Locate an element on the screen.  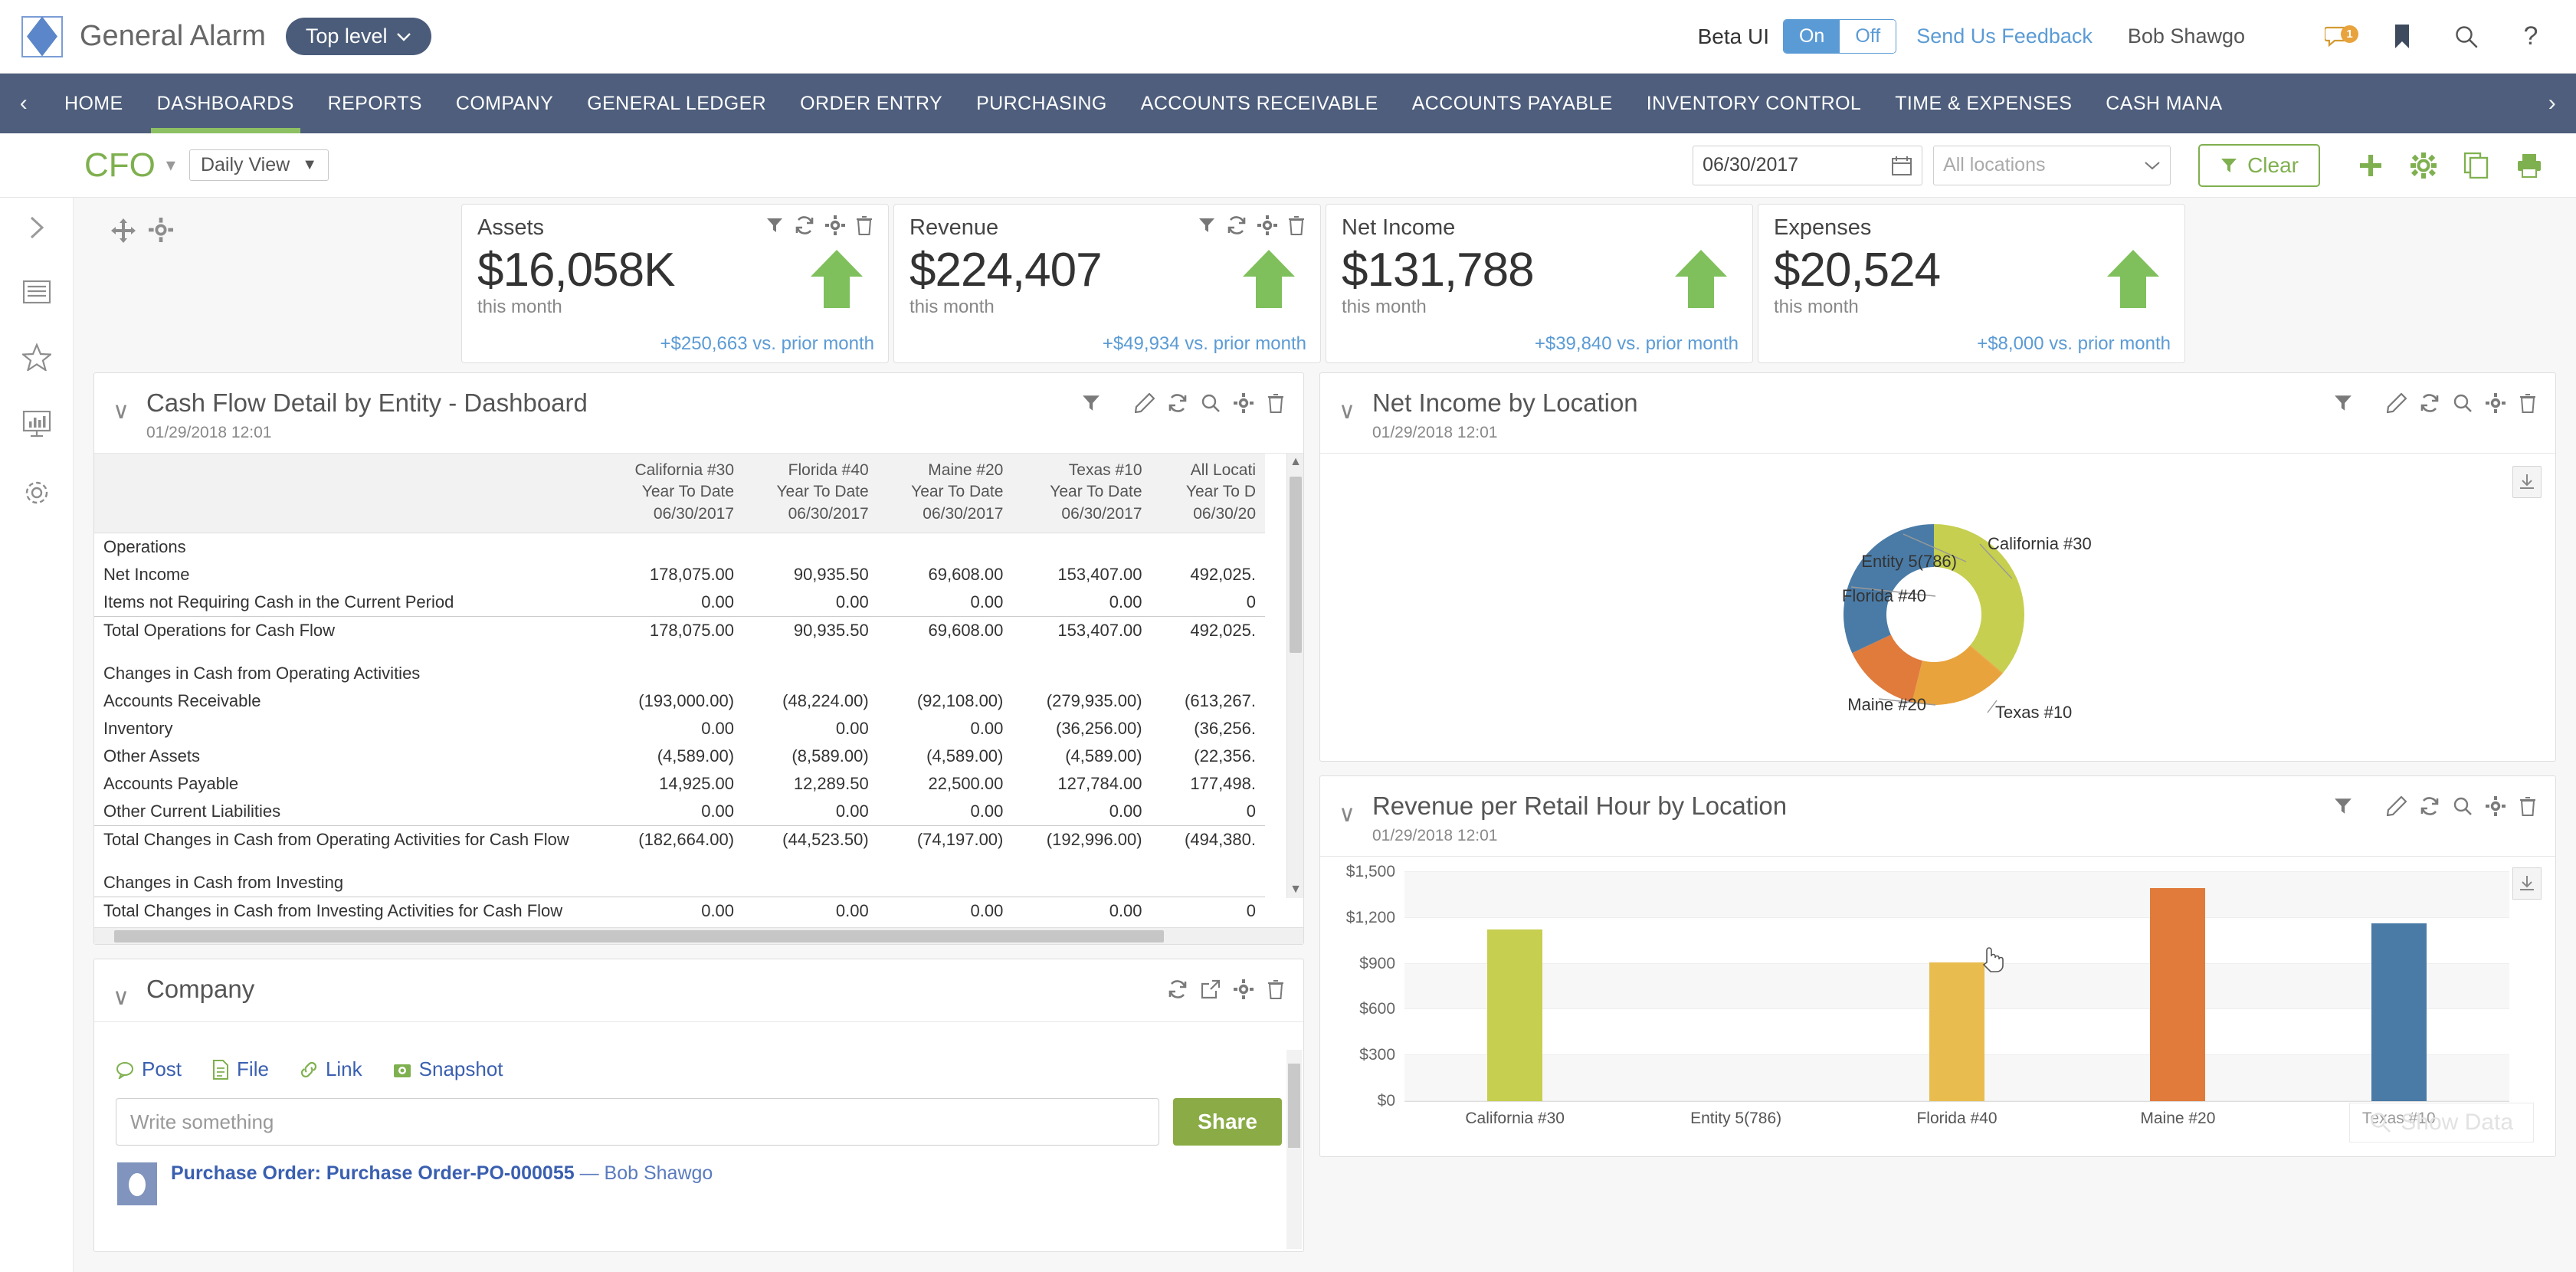
table-row: Changes in Cash from Investing is located at coordinates (680, 883).